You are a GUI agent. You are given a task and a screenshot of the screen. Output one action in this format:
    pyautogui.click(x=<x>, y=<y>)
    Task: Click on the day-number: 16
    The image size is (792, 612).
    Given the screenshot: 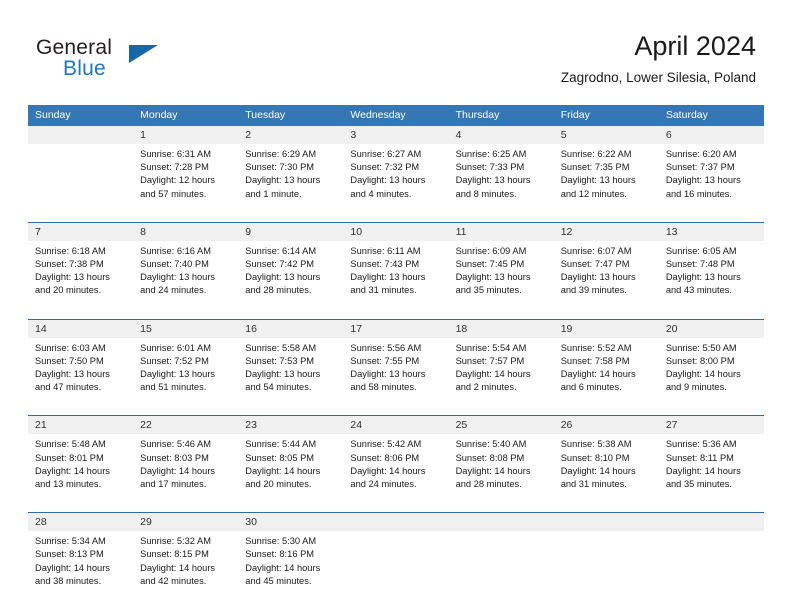 What is the action you would take?
    pyautogui.click(x=291, y=328)
    